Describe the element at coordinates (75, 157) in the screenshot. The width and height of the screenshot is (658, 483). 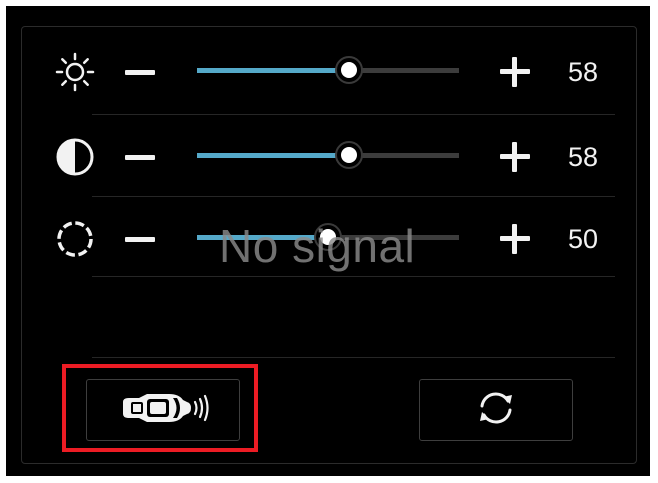
I see `contrast-icon` at that location.